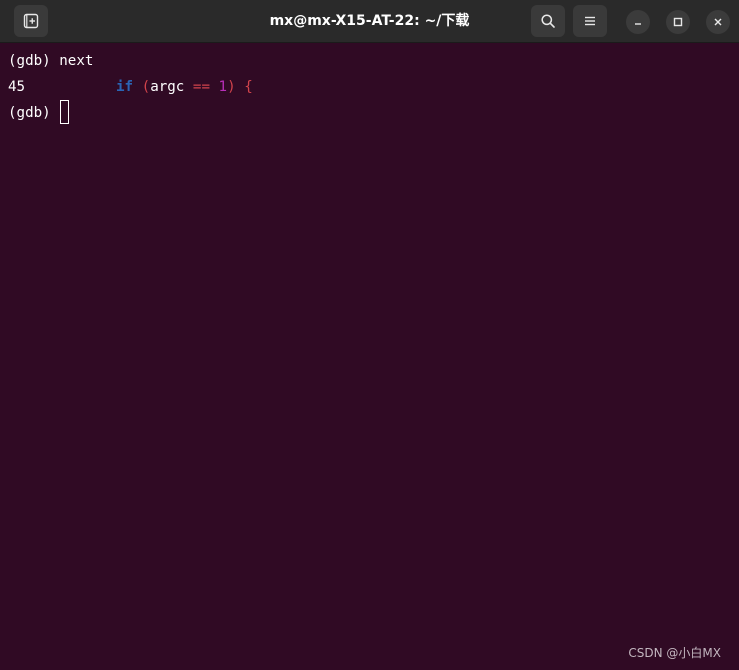  I want to click on new-tab-button, so click(31, 21).